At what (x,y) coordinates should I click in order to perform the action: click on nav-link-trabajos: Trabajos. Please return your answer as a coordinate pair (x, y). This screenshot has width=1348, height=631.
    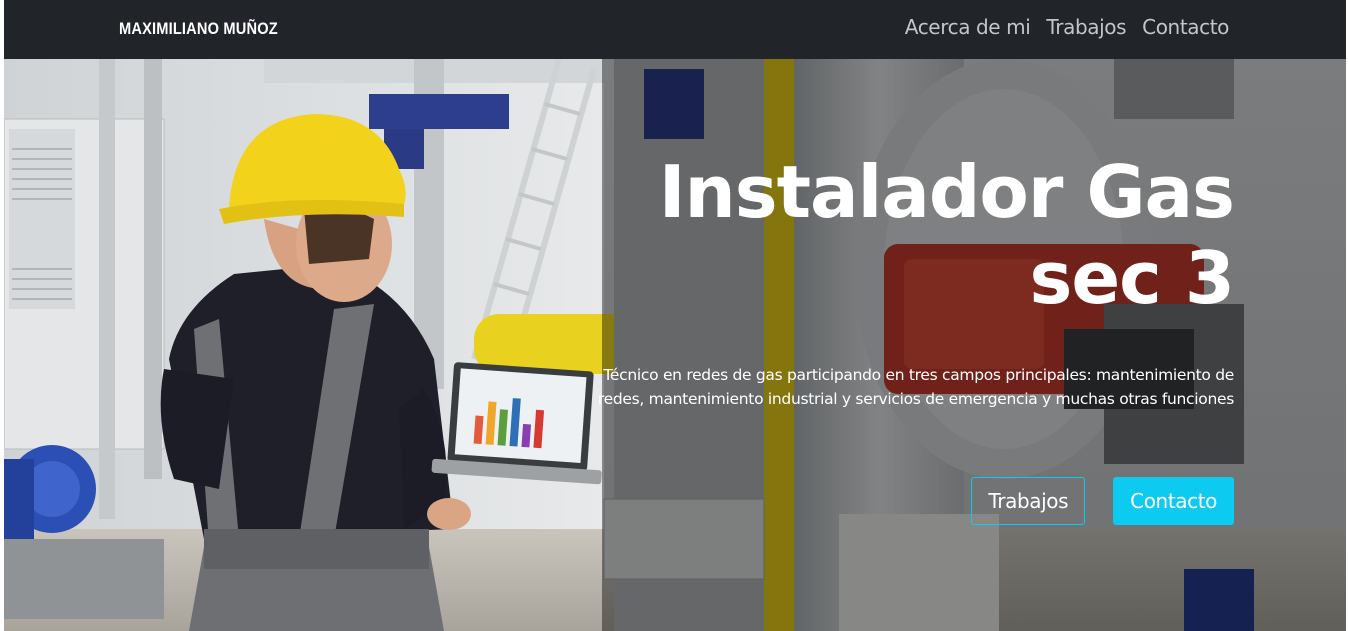
    Looking at the image, I should click on (1086, 27).